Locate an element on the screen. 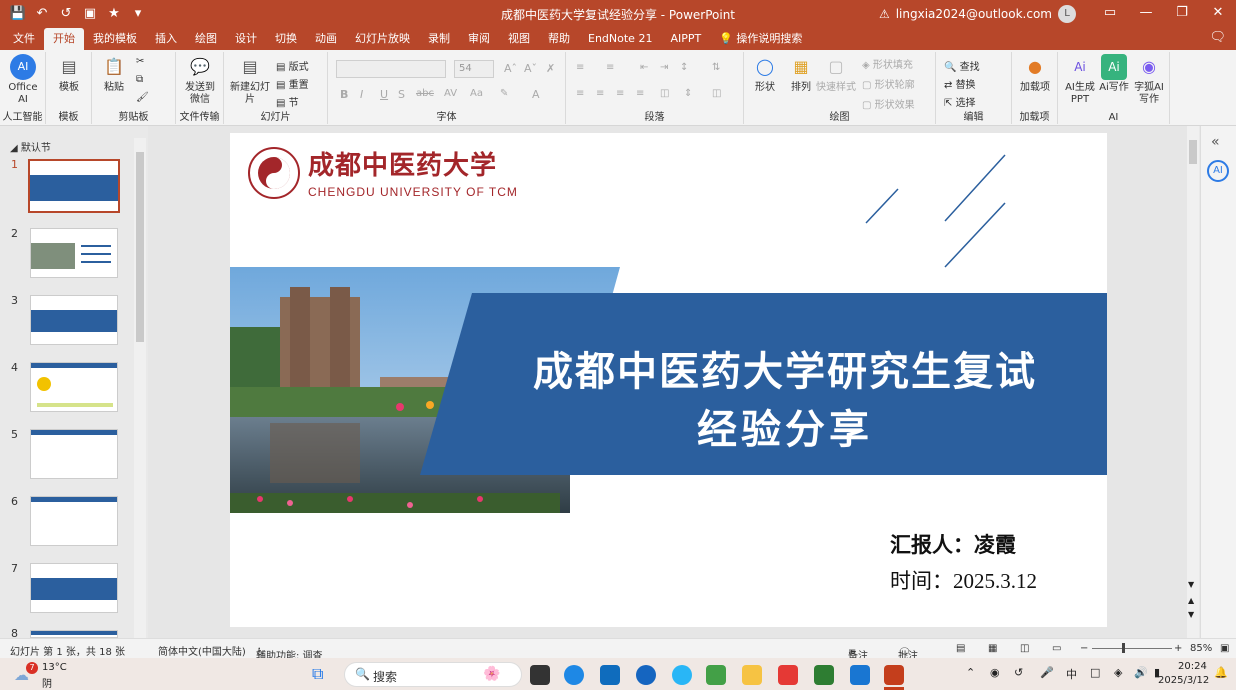 The width and height of the screenshot is (1236, 690). undo-icon: ↶ is located at coordinates (42, 13).